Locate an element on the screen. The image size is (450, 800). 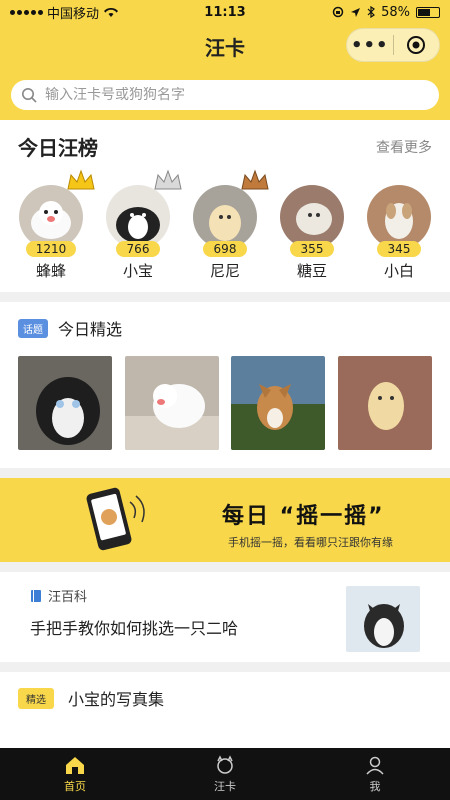
tab-dog-card: 汪卡 is located at coordinates (225, 774).